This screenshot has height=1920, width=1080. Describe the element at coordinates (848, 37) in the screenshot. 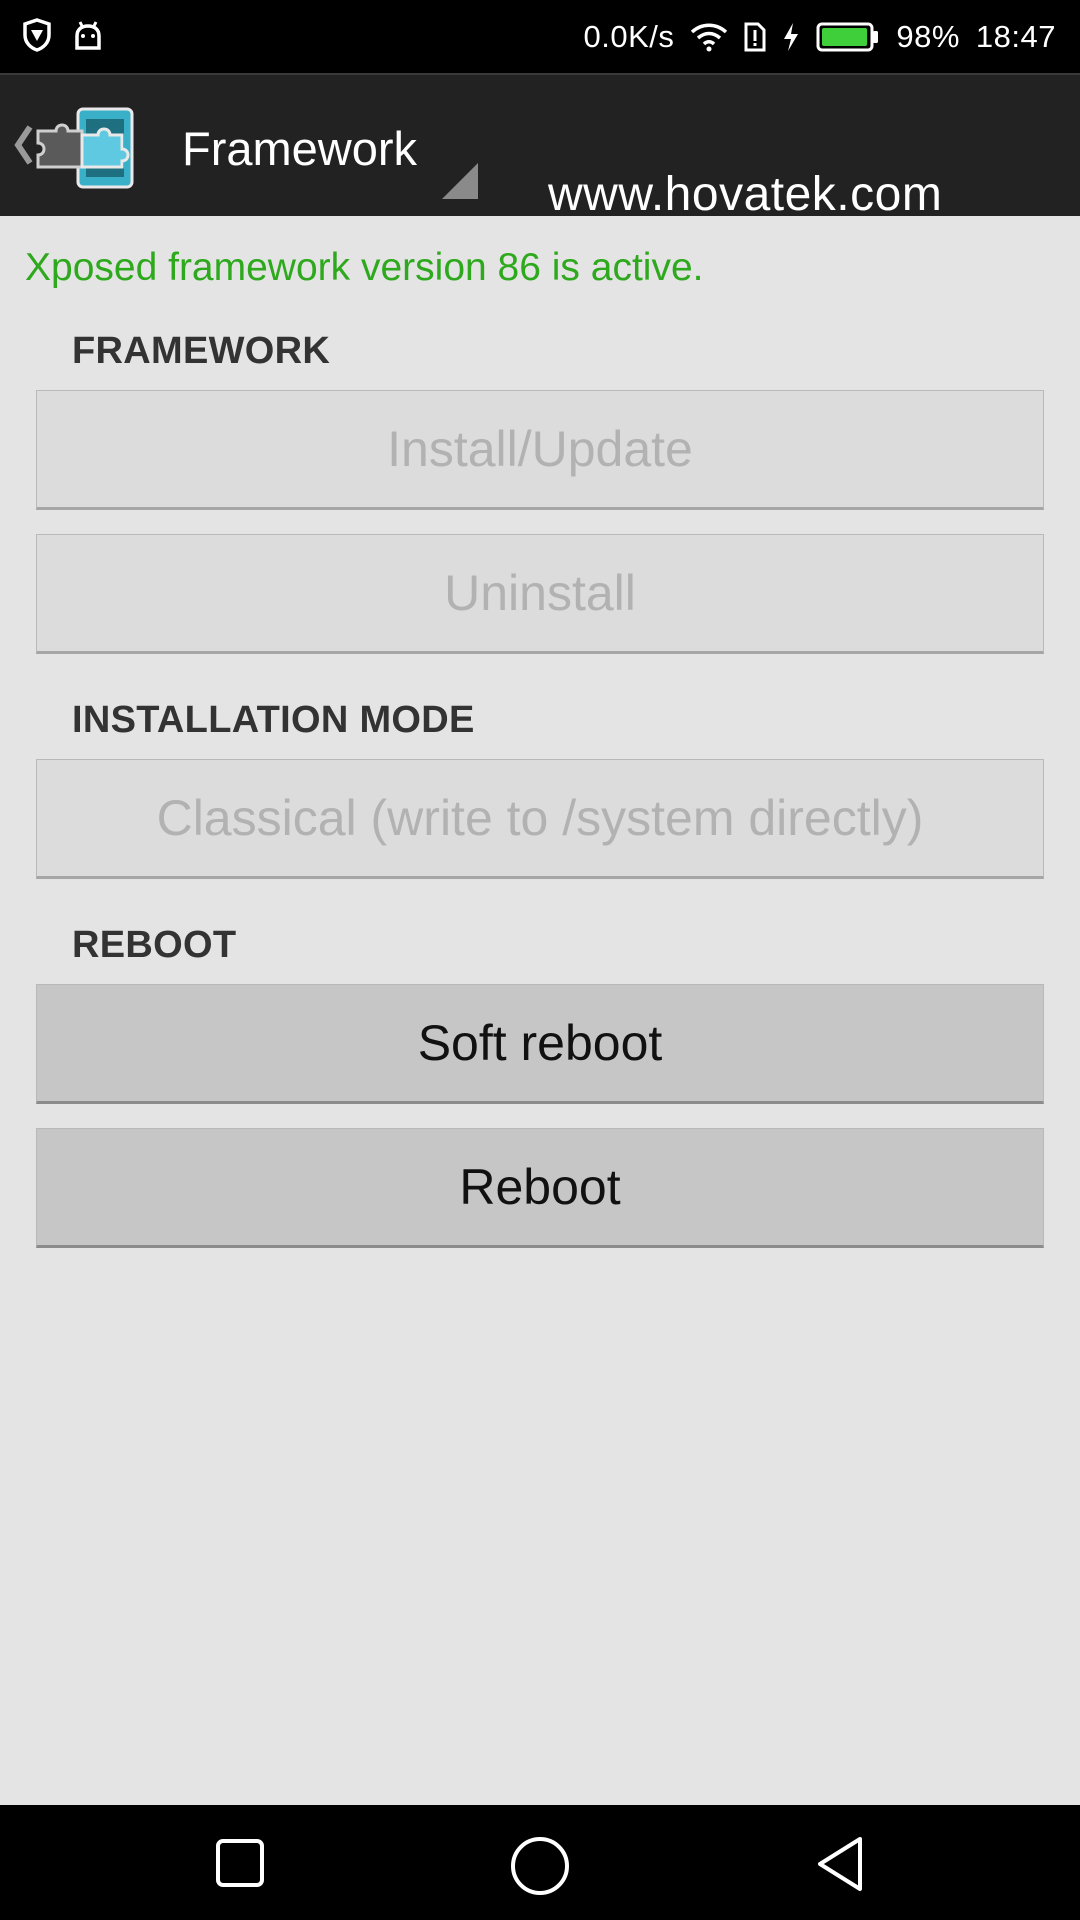

I see `battery-icon` at that location.